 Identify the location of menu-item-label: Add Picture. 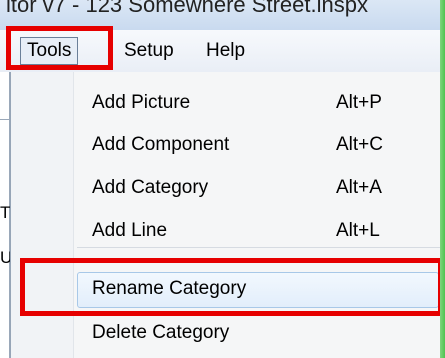
(141, 102).